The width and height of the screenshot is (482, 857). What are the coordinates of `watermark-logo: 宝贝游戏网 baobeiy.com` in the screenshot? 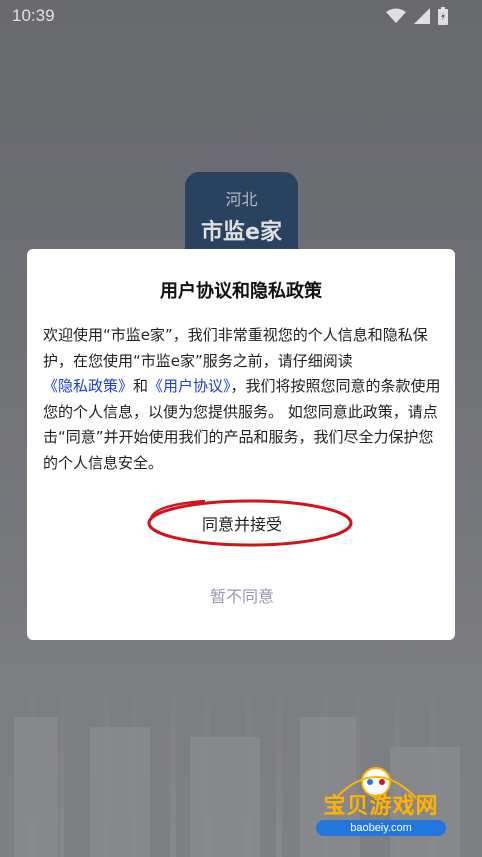 It's located at (381, 802).